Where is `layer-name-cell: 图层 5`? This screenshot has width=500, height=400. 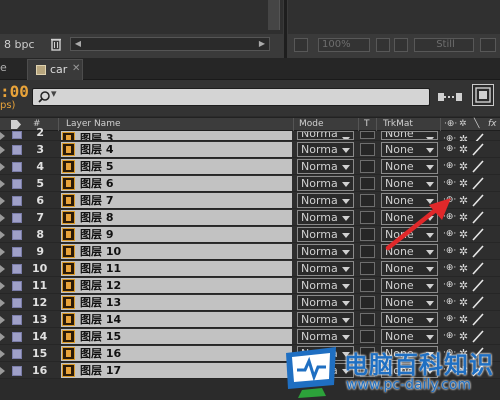
layer-name-cell: 图层 5 is located at coordinates (176, 166).